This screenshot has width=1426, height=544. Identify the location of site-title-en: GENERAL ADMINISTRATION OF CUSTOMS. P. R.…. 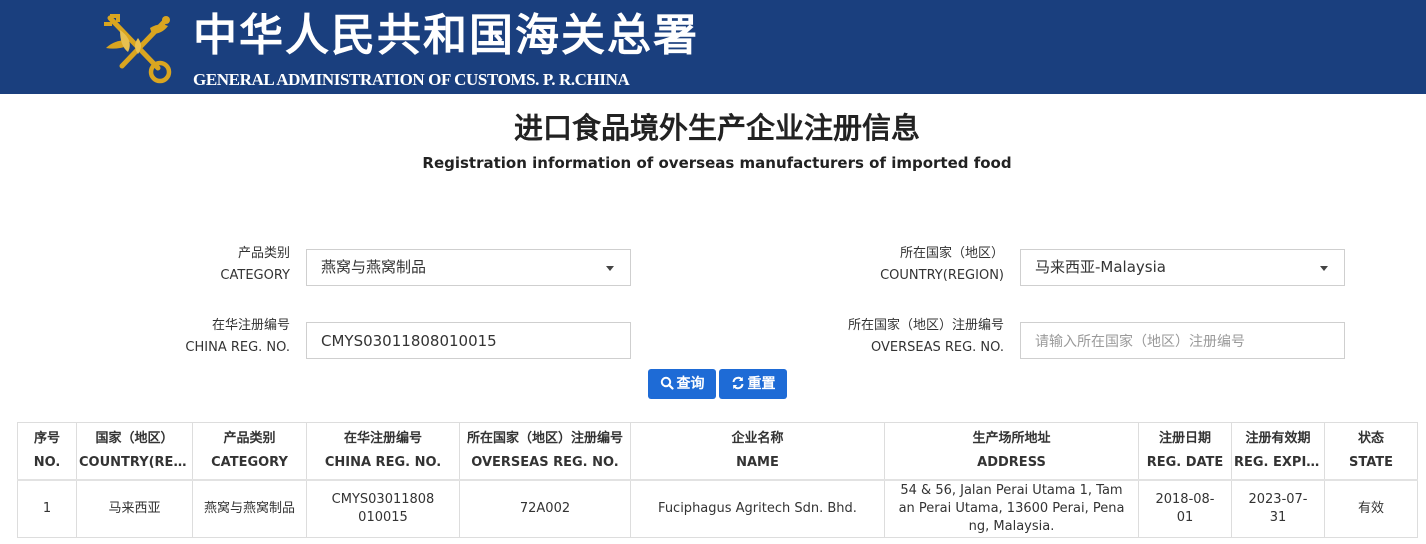
(411, 79).